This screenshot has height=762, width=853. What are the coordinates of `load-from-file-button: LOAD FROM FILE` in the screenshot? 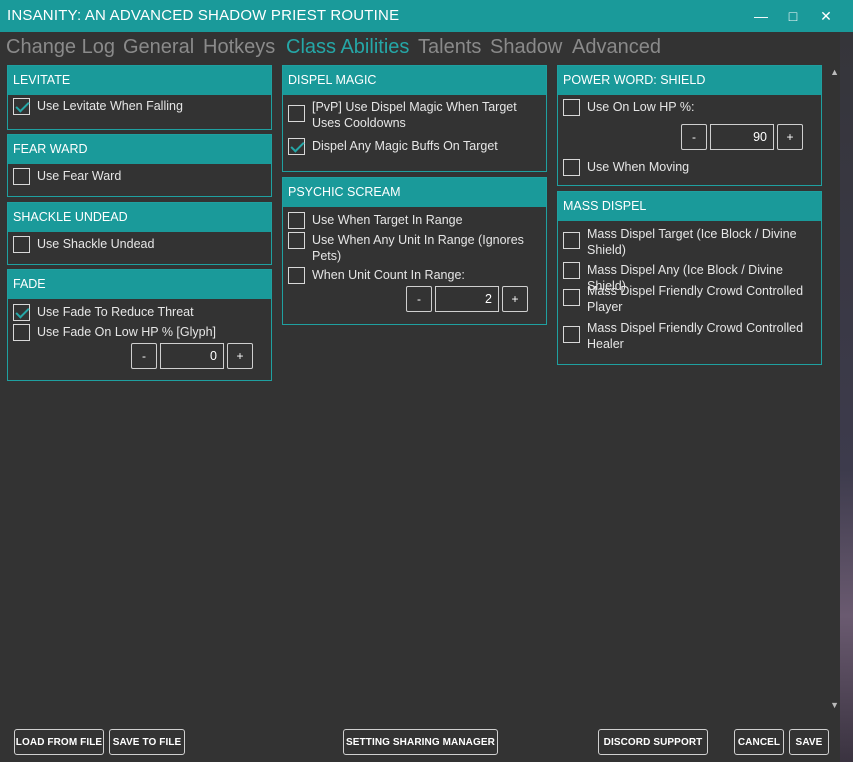 It's located at (59, 742).